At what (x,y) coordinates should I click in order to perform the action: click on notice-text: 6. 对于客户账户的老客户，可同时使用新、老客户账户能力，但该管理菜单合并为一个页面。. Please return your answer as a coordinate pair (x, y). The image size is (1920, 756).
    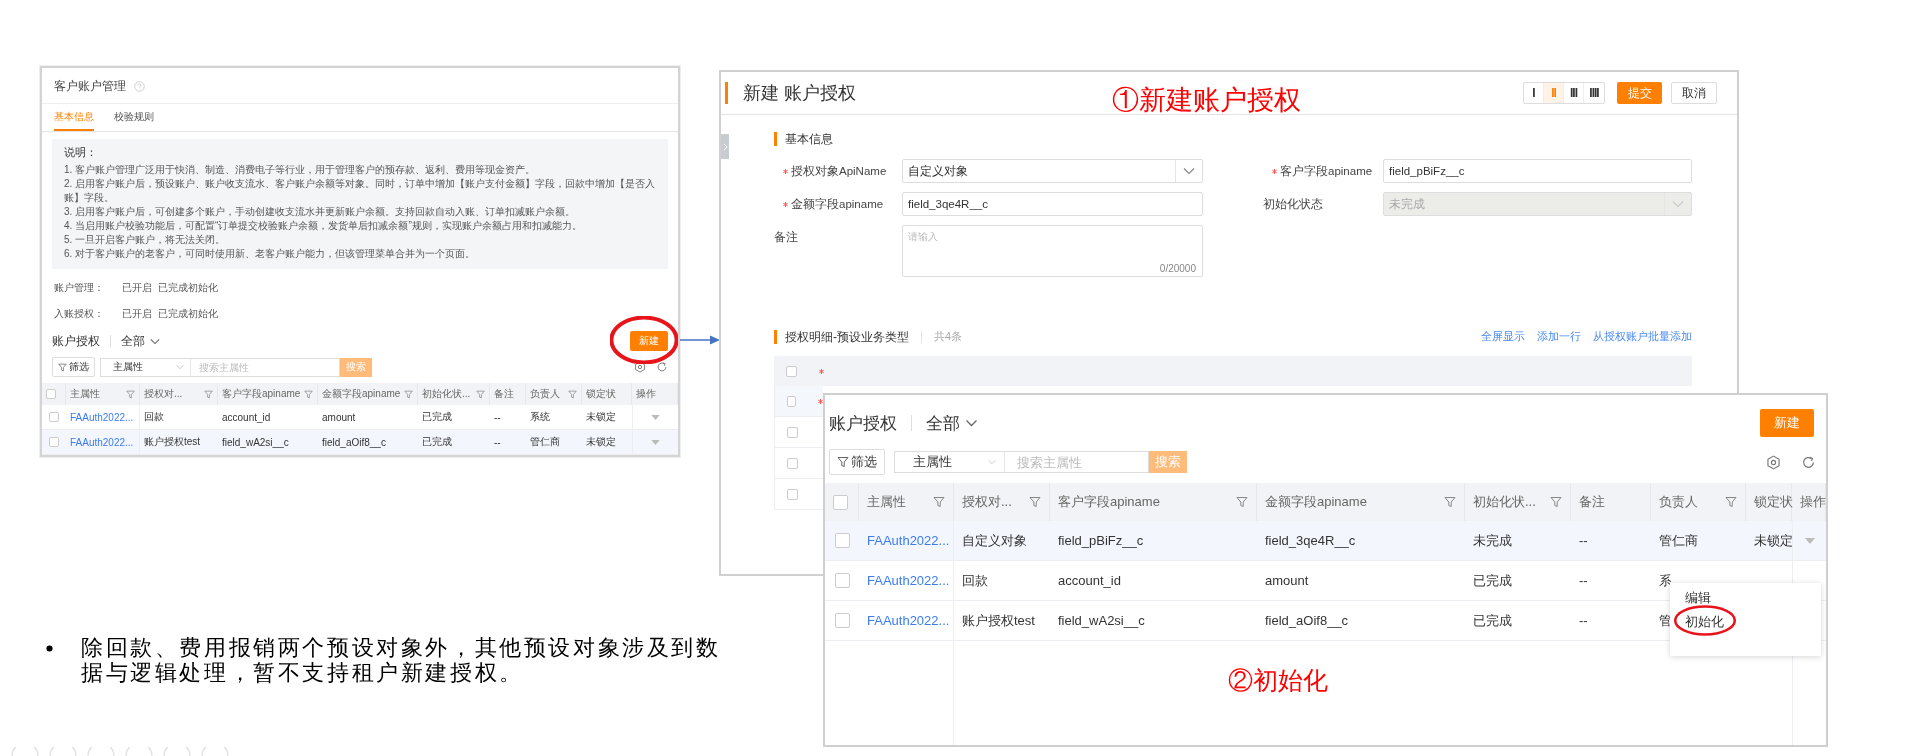
    Looking at the image, I should click on (270, 254).